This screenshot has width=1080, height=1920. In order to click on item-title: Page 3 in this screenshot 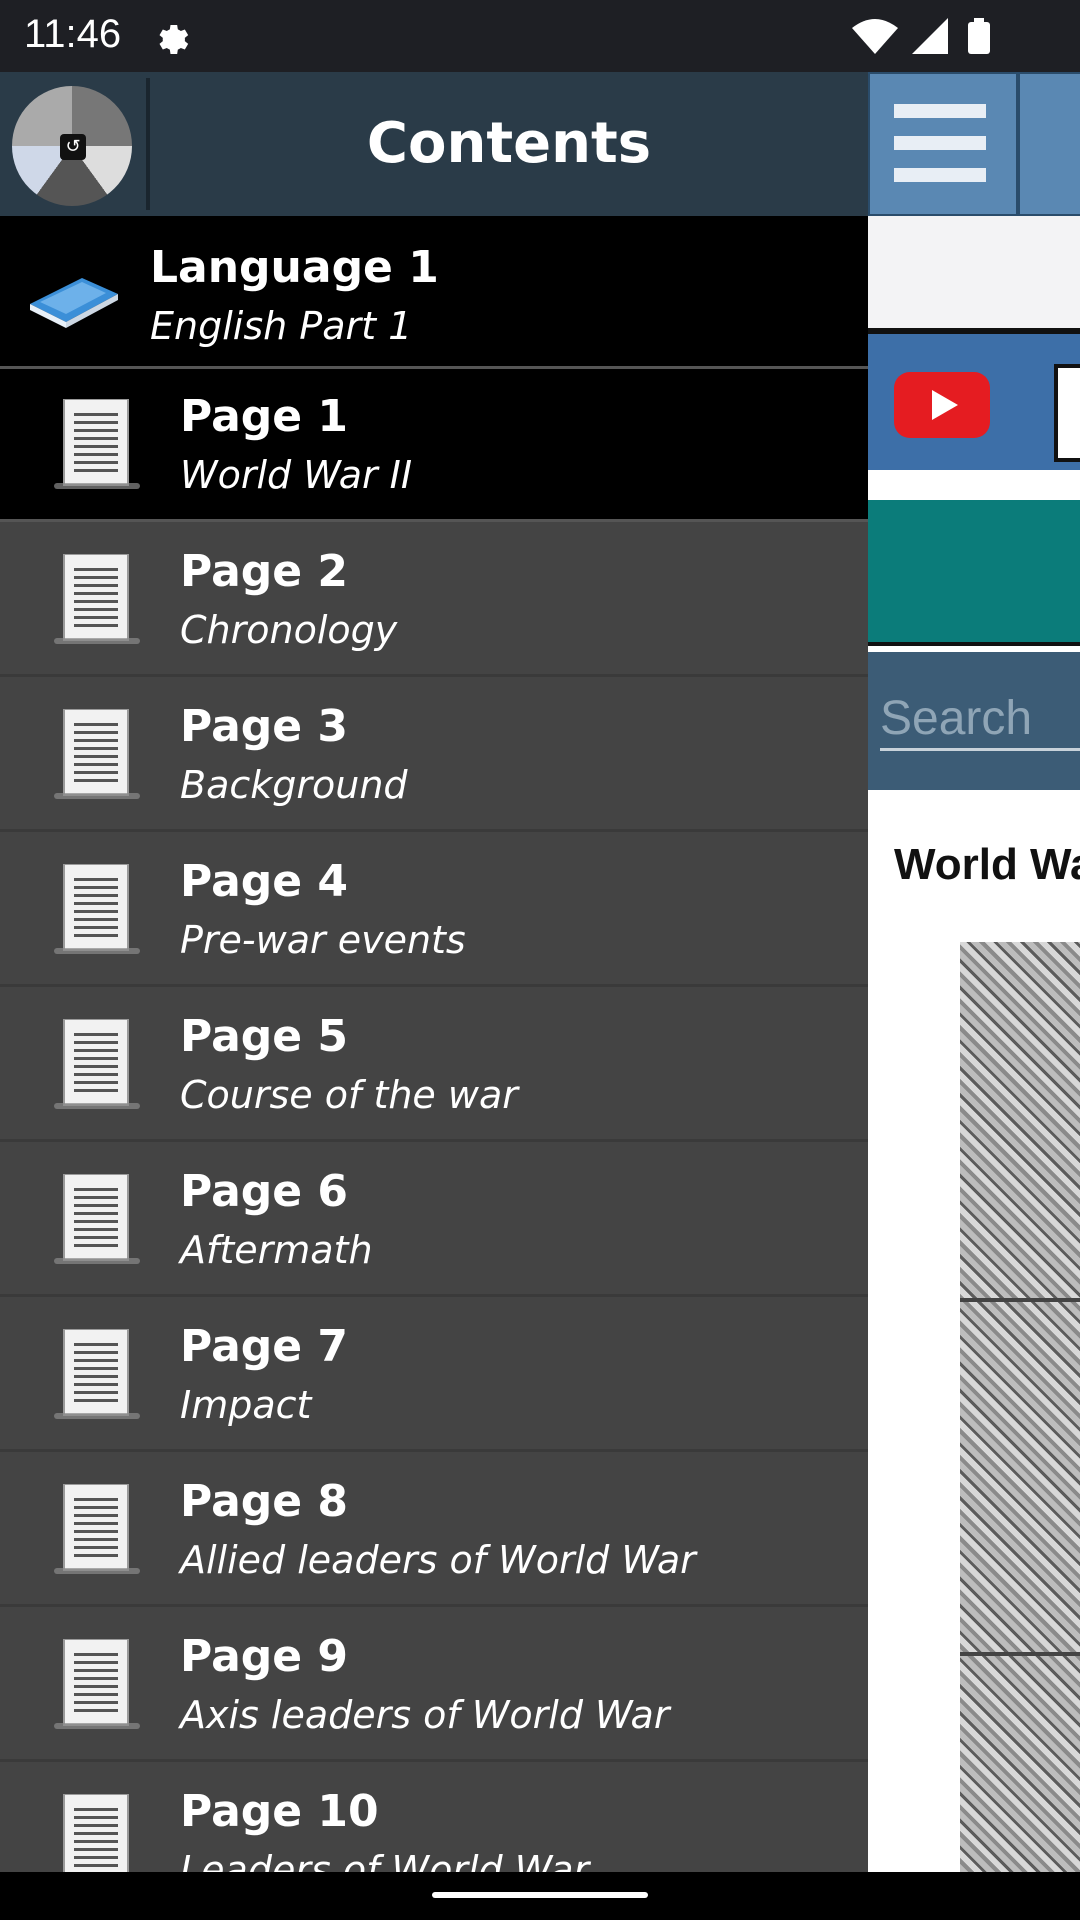, I will do `click(264, 726)`.